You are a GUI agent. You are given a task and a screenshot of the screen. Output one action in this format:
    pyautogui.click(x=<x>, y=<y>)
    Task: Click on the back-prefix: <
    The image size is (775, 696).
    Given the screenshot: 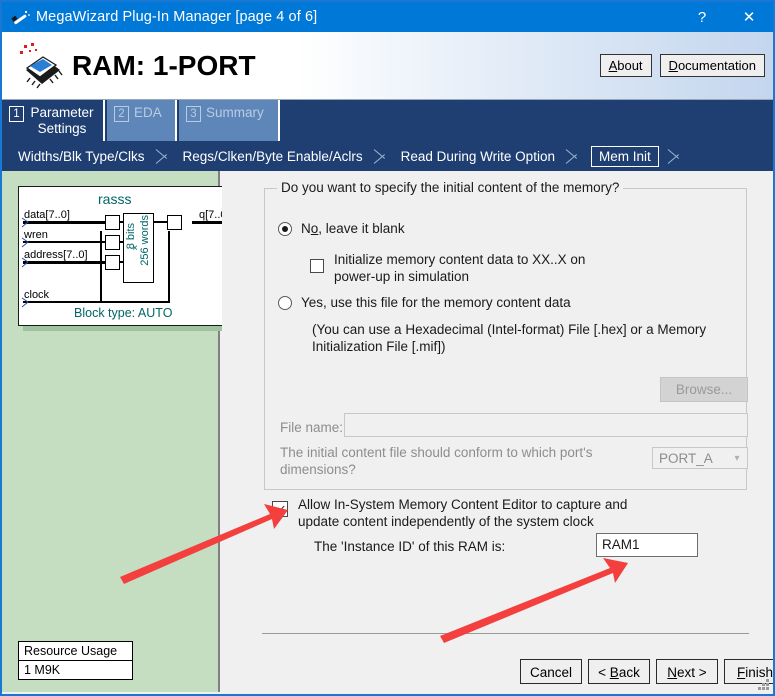 What is the action you would take?
    pyautogui.click(x=604, y=672)
    